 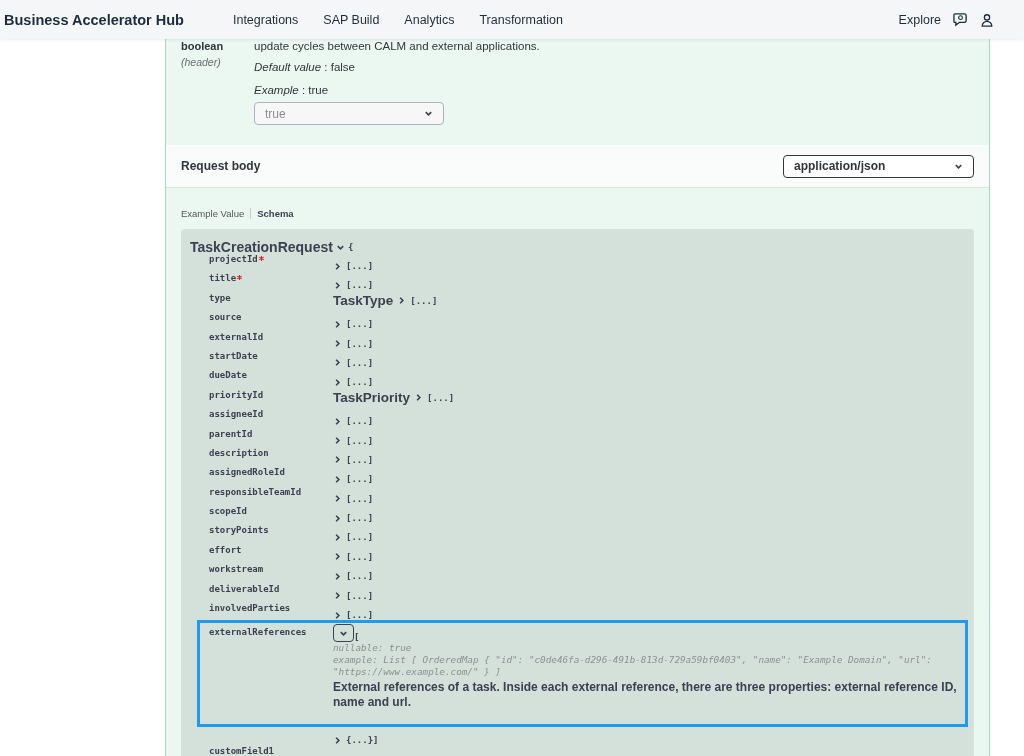 I want to click on property-name: assignedRoleId, so click(x=247, y=473).